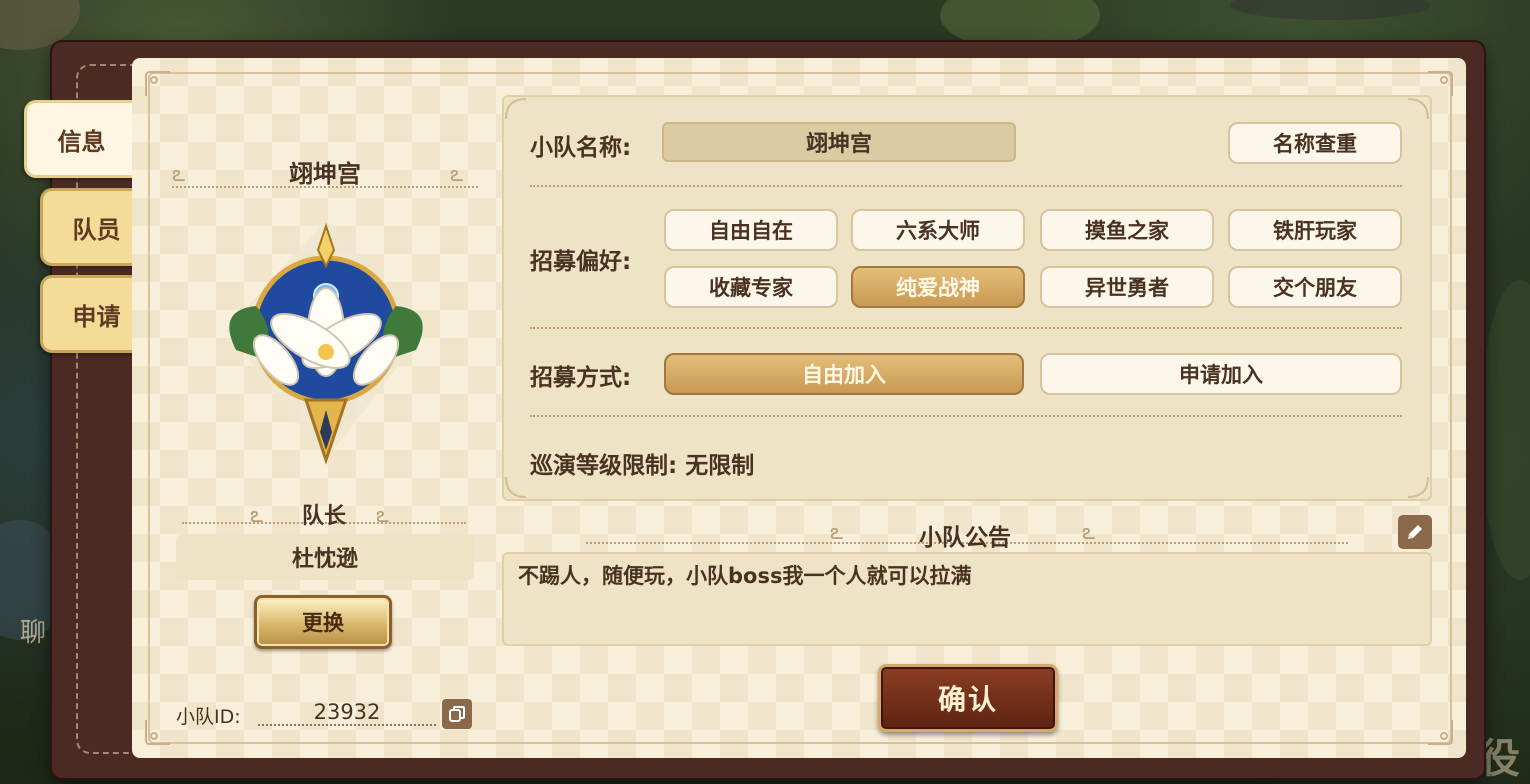 This screenshot has width=1530, height=784. I want to click on tab-info: 信息, so click(80, 139).